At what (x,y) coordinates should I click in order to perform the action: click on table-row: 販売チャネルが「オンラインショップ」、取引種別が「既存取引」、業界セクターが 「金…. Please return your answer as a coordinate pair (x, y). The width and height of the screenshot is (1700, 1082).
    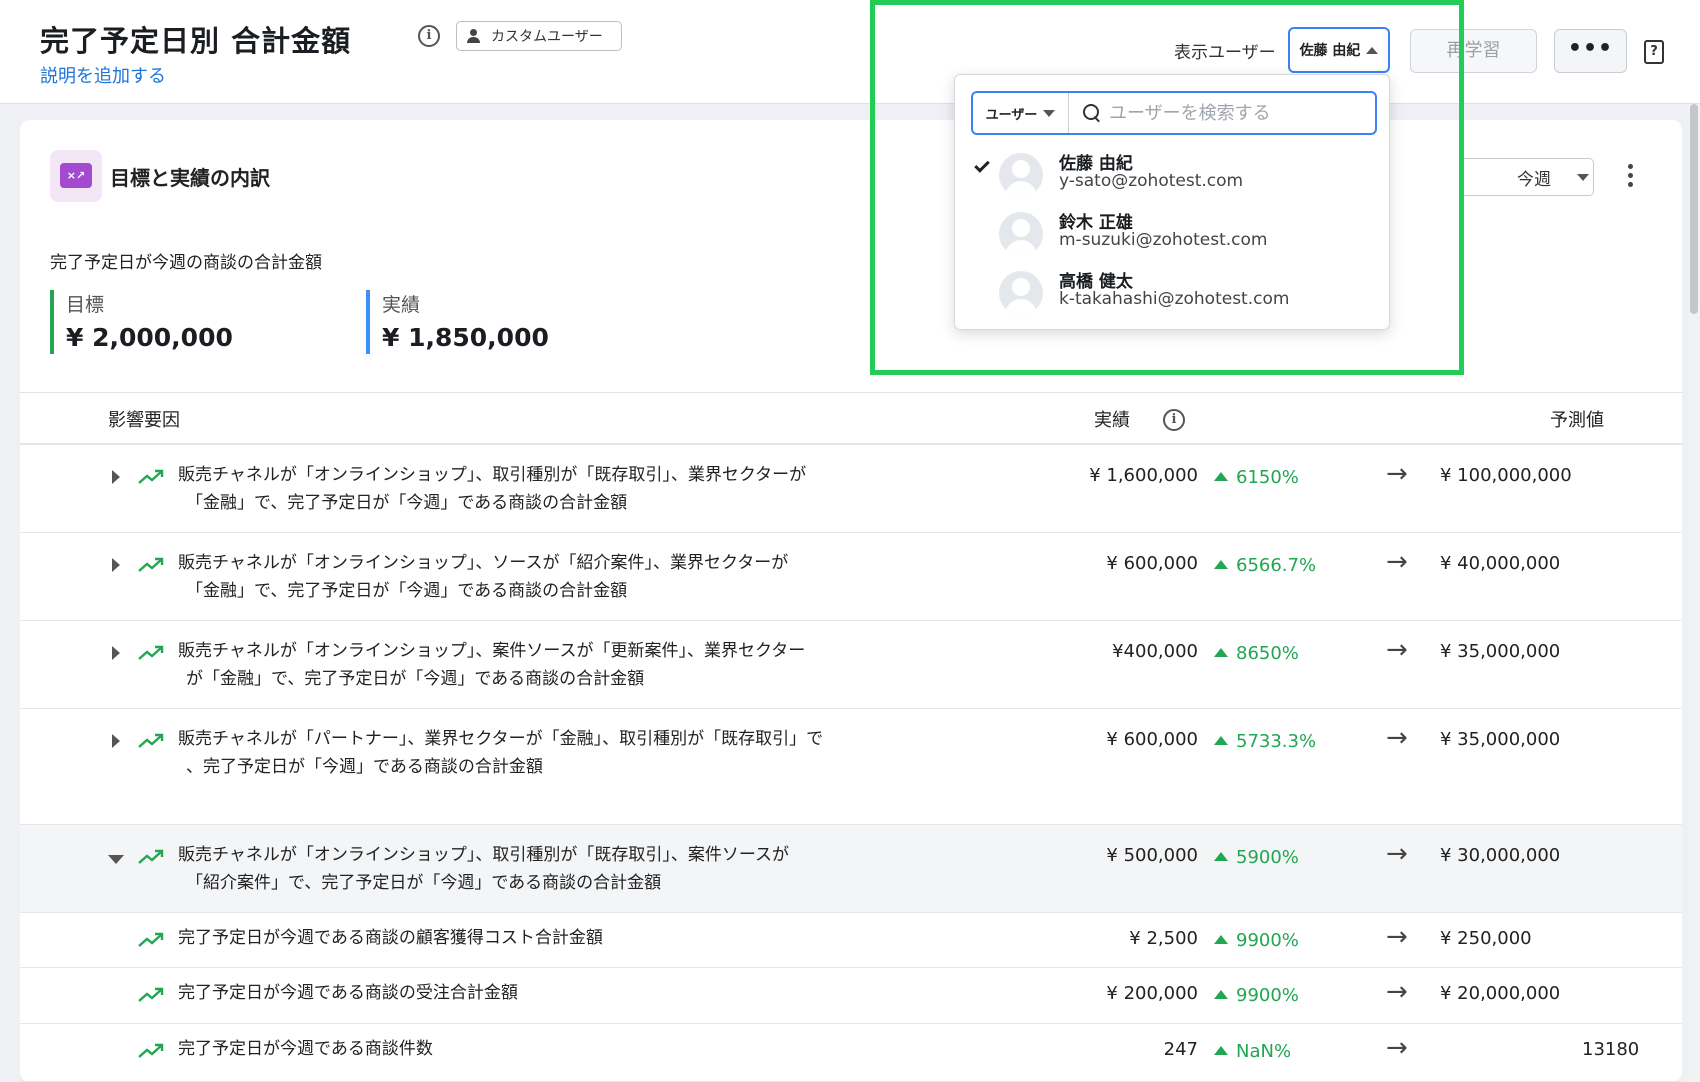
    Looking at the image, I should click on (851, 489).